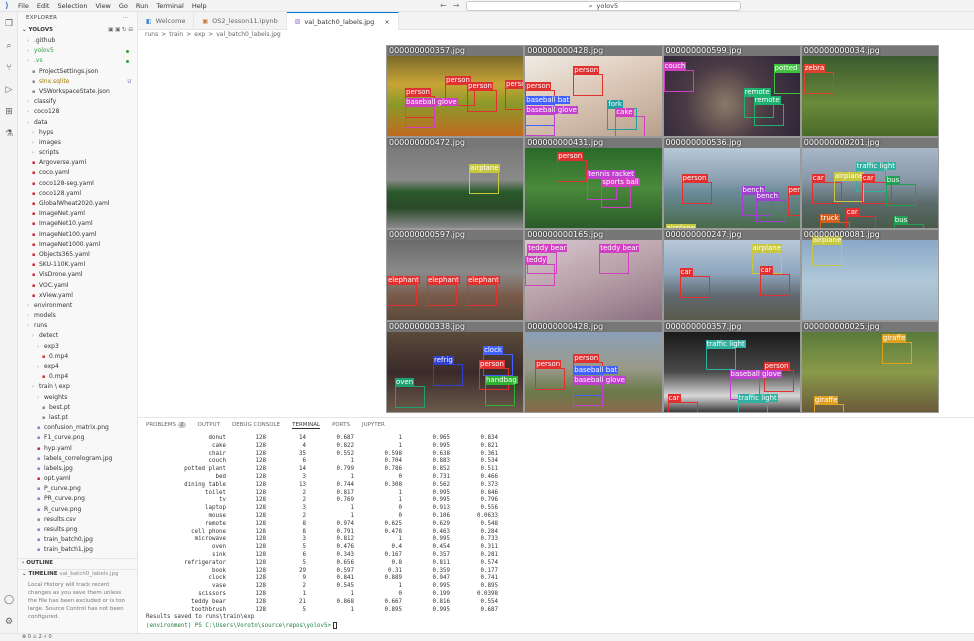 This screenshot has height=641, width=974. I want to click on file-item: ▪ ImageNet.yaml, so click(77, 214).